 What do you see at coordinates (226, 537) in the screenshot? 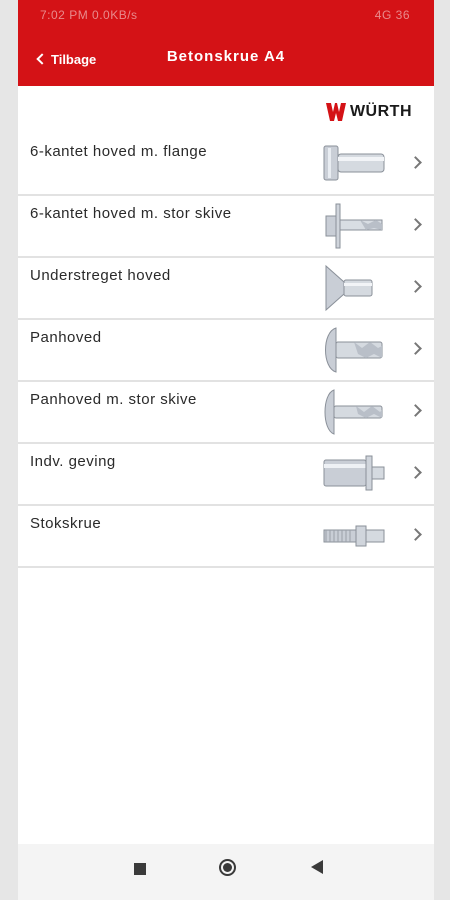
I see `list-item: Stokskrue` at bounding box center [226, 537].